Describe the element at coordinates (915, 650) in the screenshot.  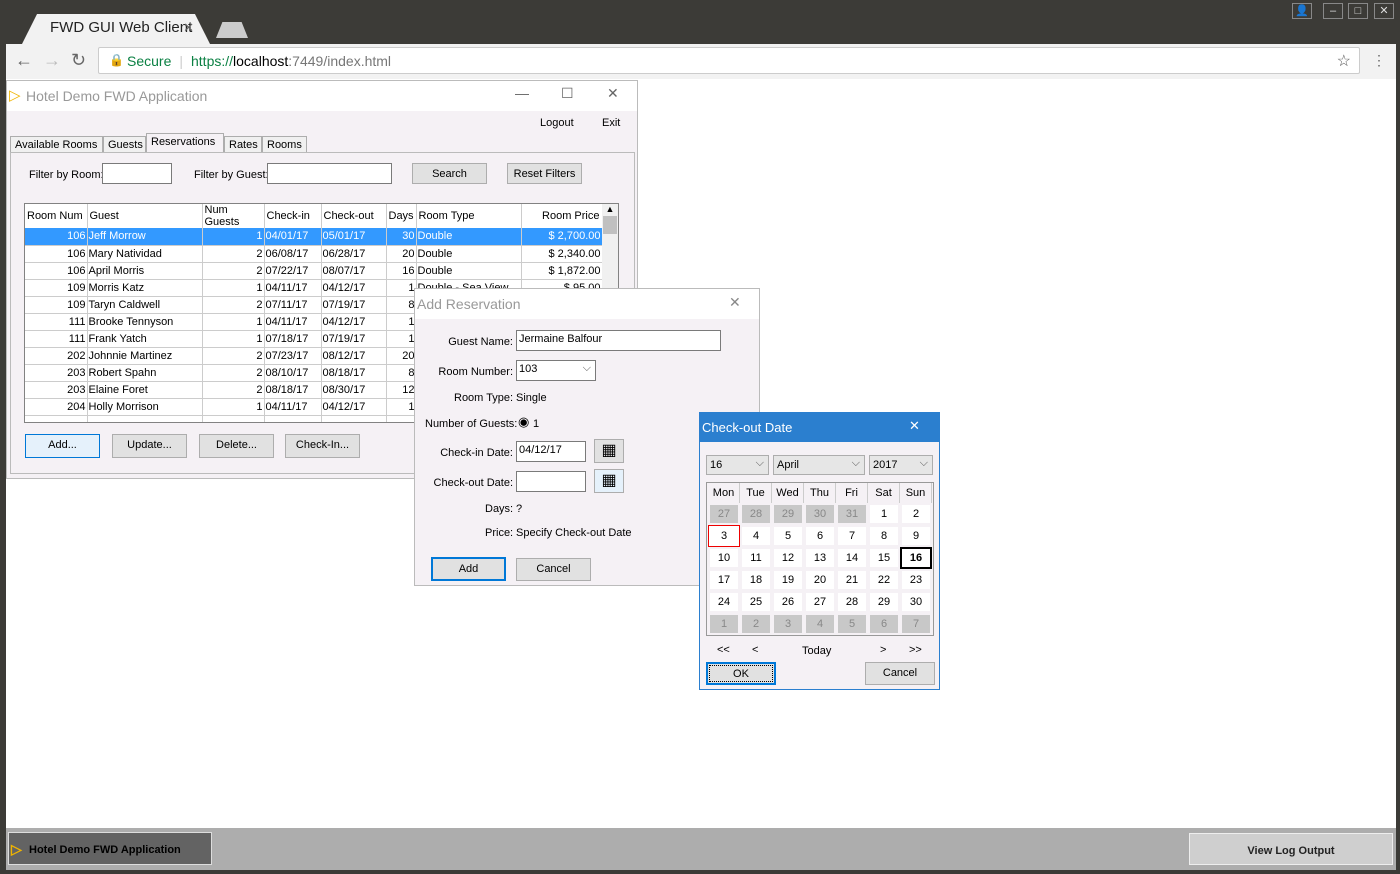
I see `next-year-button: >>` at that location.